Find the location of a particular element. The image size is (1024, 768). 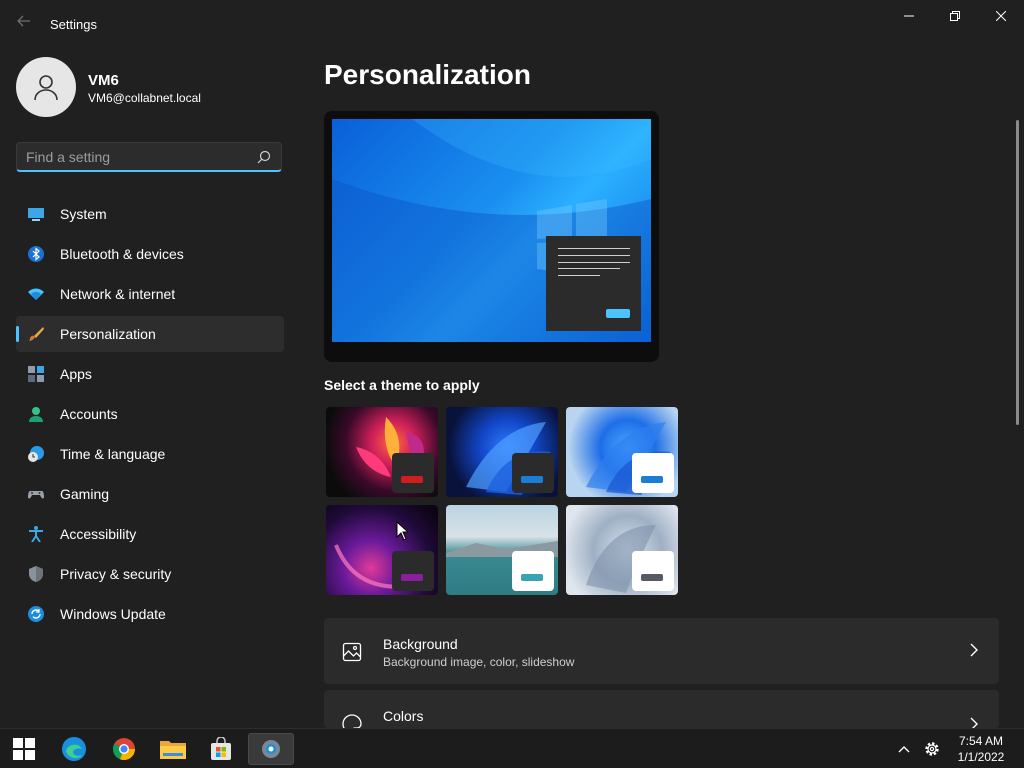

card-title: Background is located at coordinates (420, 644).